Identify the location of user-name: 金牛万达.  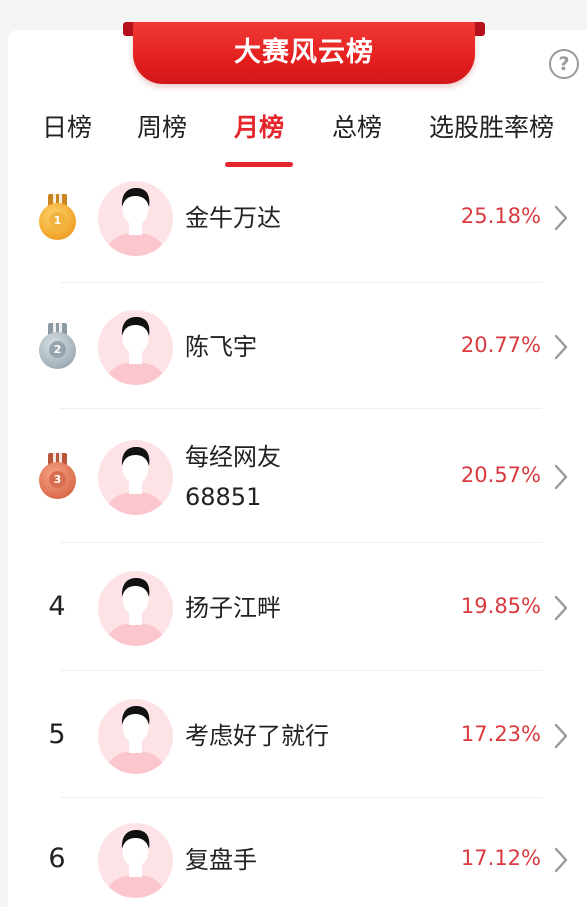
(233, 218).